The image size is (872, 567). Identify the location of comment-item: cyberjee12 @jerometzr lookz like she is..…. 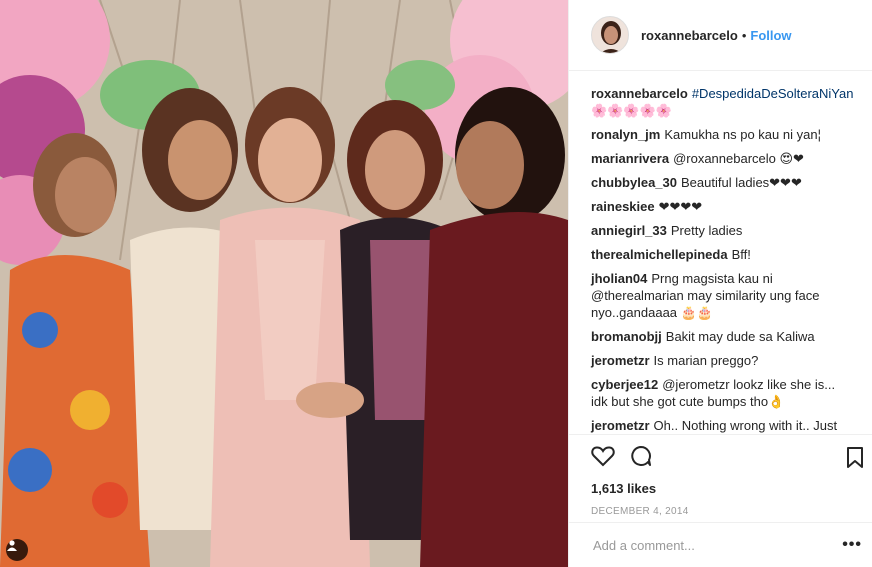
(722, 393).